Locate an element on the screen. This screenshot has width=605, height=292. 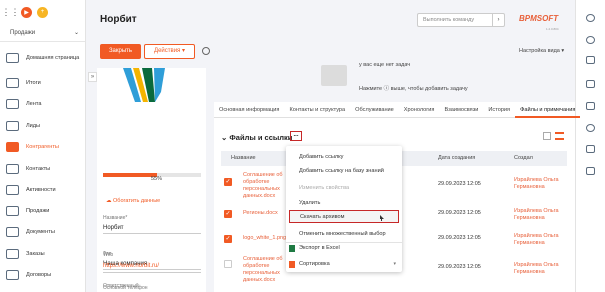
tasks-icon is located at coordinates (590, 171).